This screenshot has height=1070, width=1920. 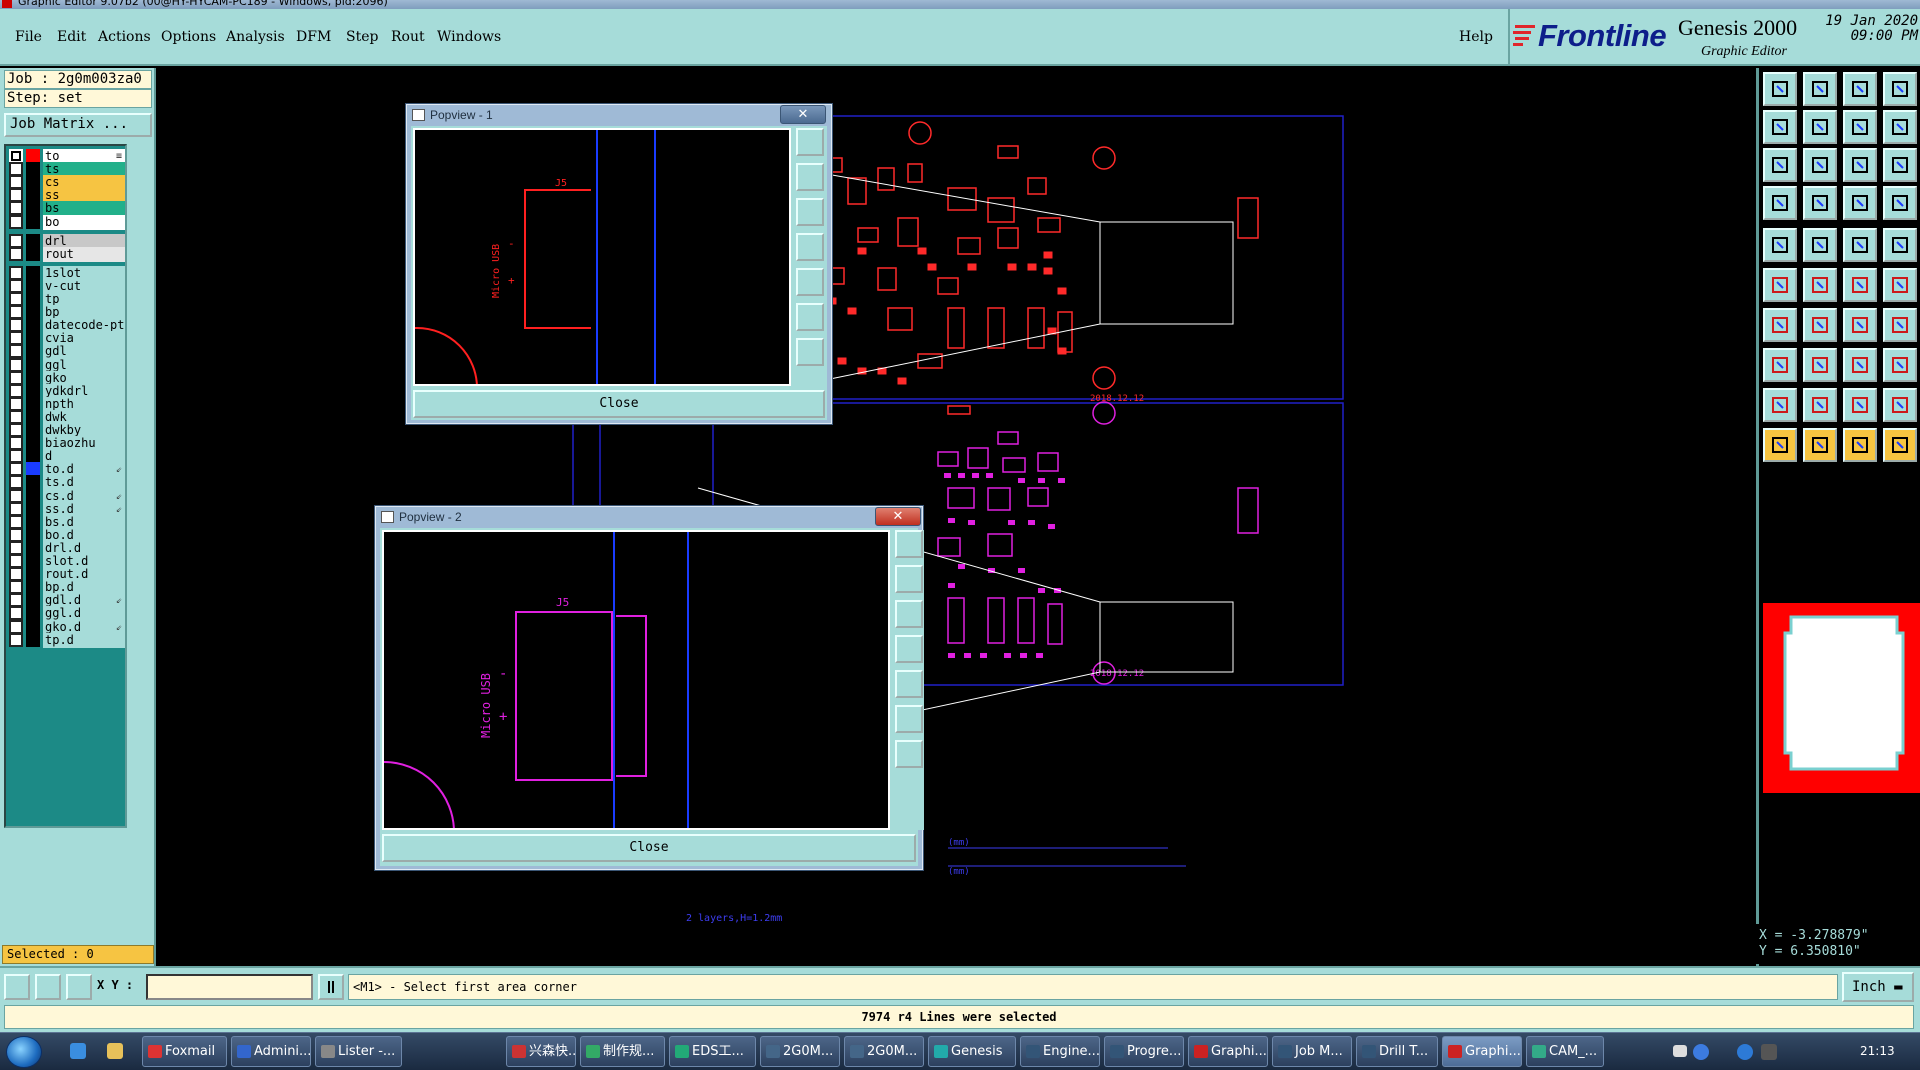 I want to click on layers-icon, so click(x=1900, y=127).